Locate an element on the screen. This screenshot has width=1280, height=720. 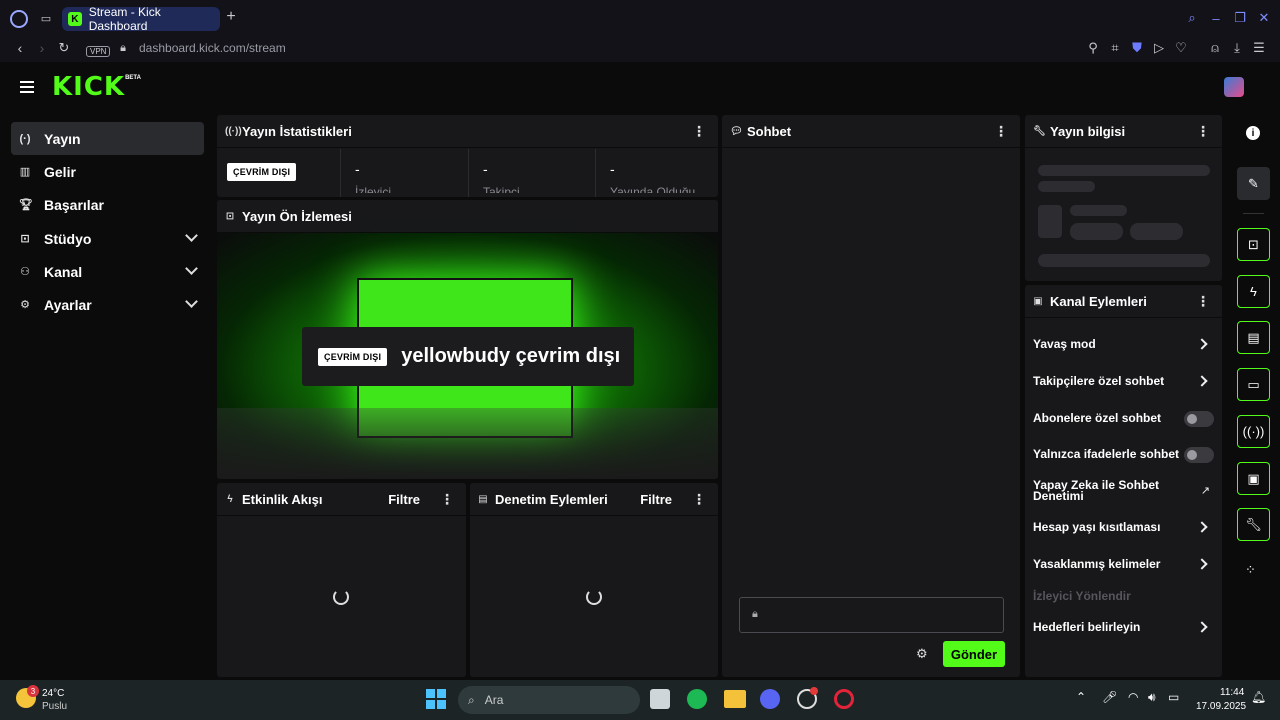
sidebar-item-ayarlar: ⚙ Ayarlar is located at coordinates (107, 304).